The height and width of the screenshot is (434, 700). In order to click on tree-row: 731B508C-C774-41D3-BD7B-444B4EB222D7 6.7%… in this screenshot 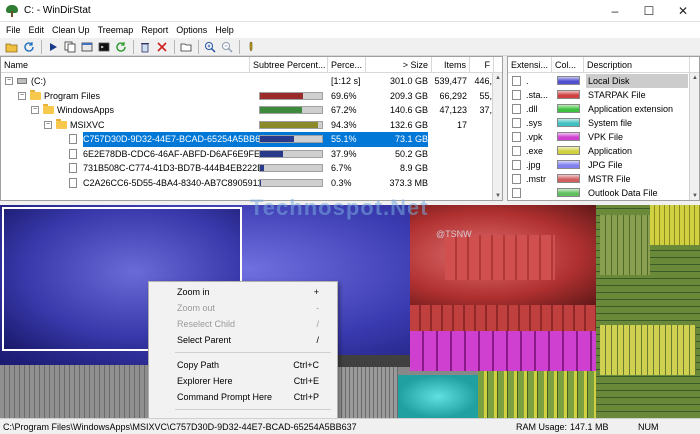, I will do `click(247, 168)`.